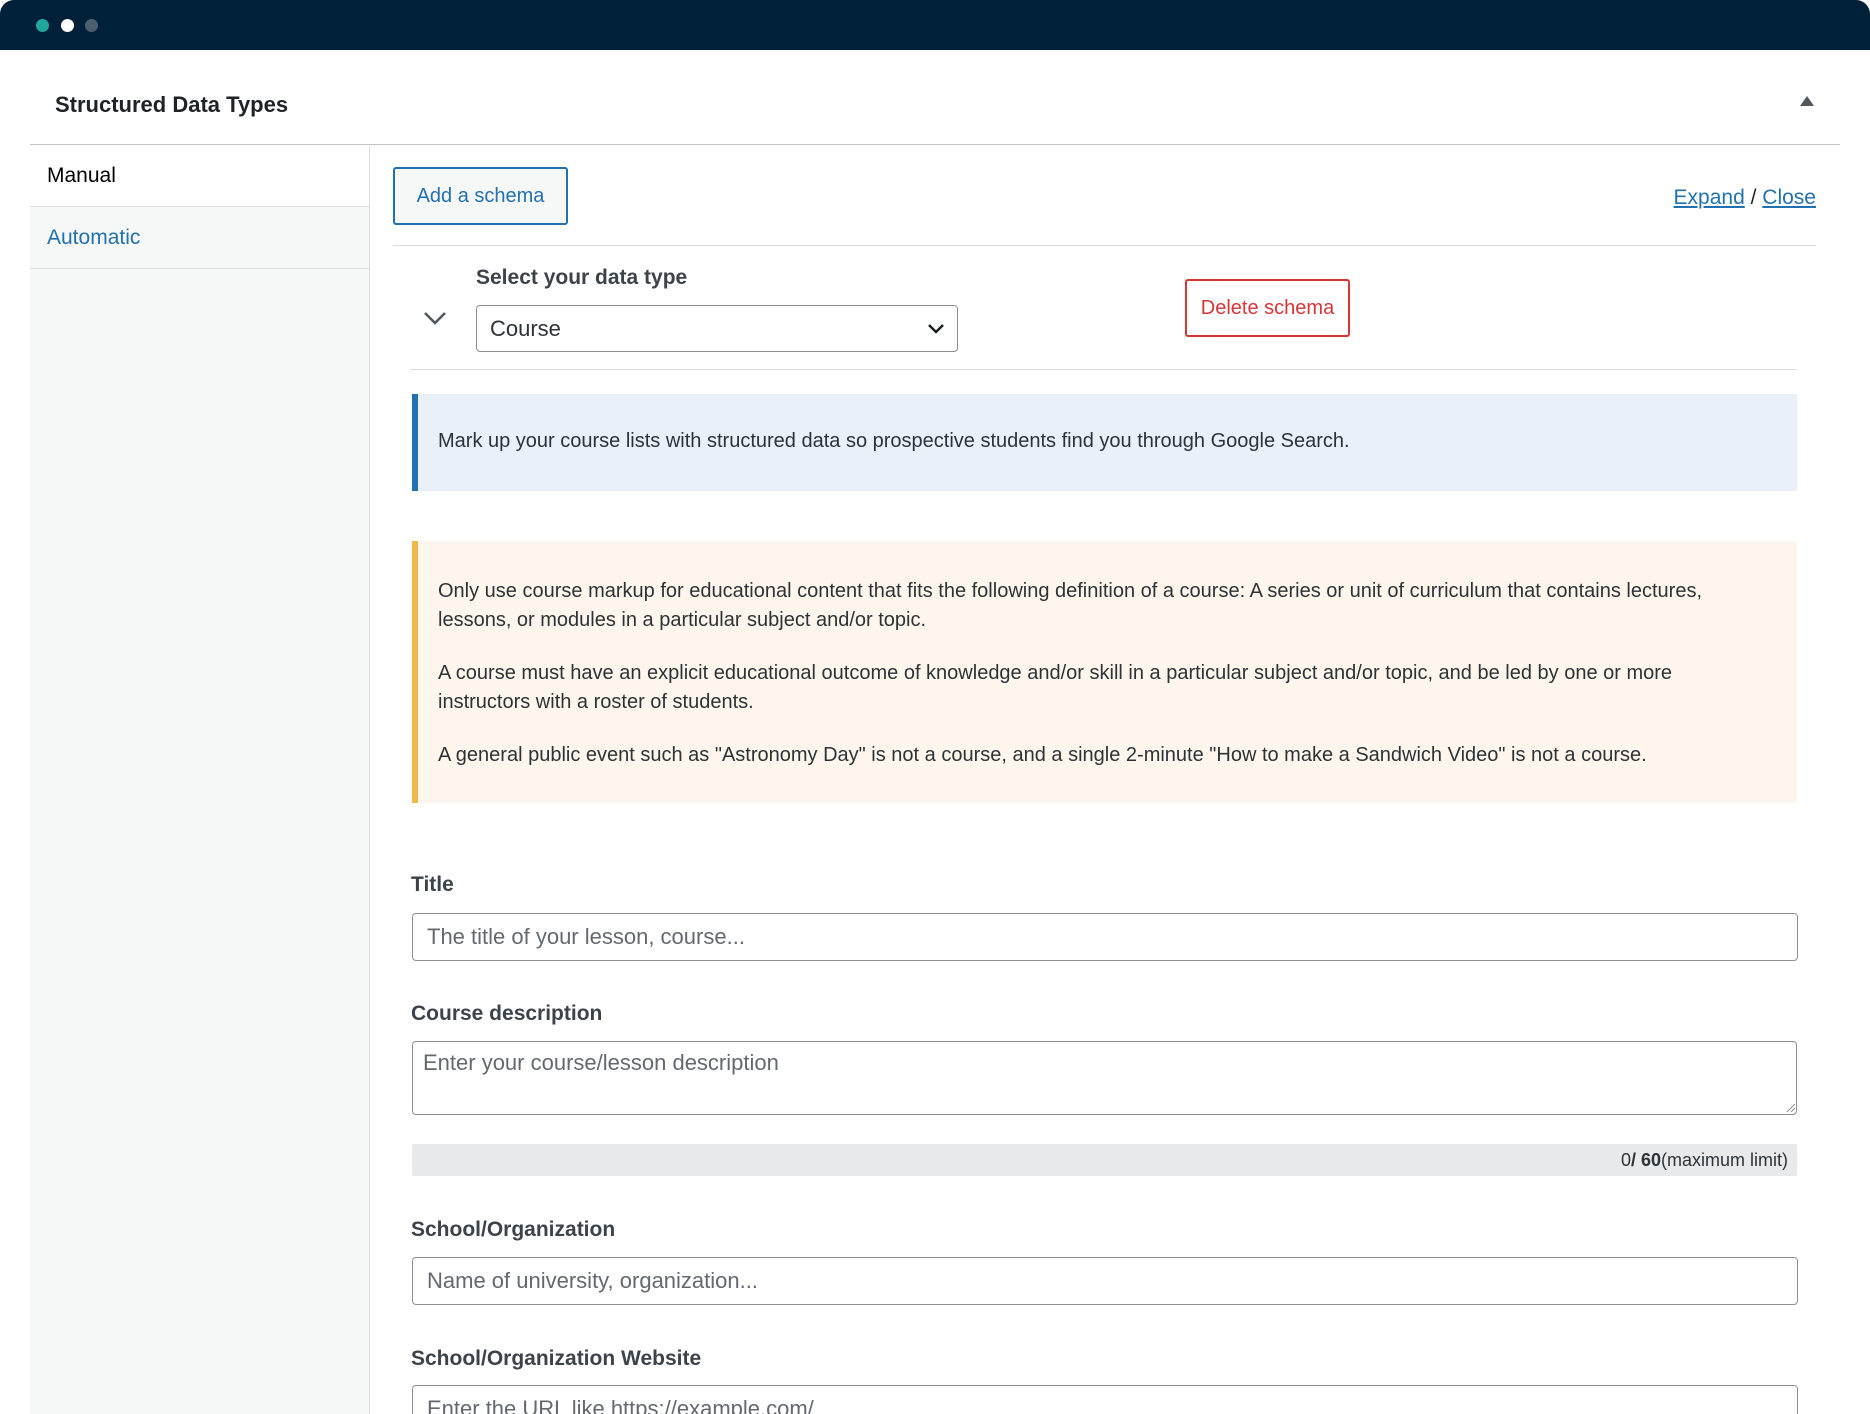  I want to click on expand-link: Expand, so click(1709, 197).